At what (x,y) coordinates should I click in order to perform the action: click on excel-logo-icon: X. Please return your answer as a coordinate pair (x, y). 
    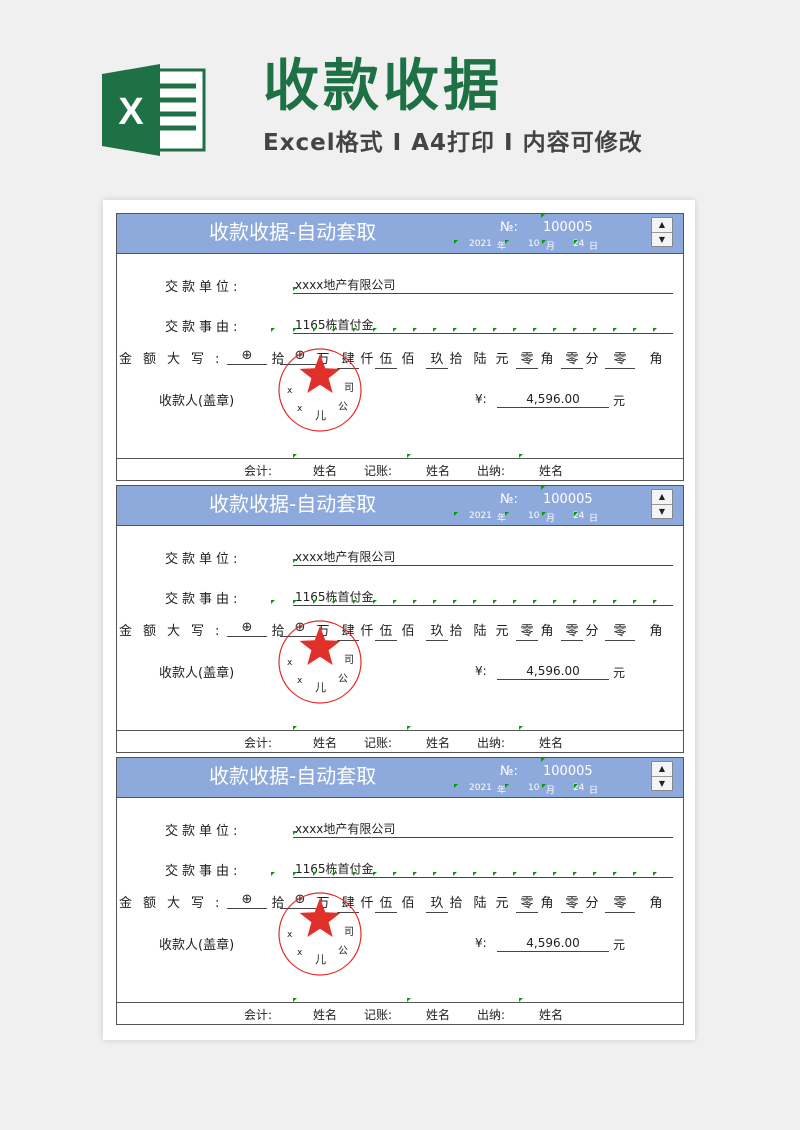
    Looking at the image, I should click on (154, 110).